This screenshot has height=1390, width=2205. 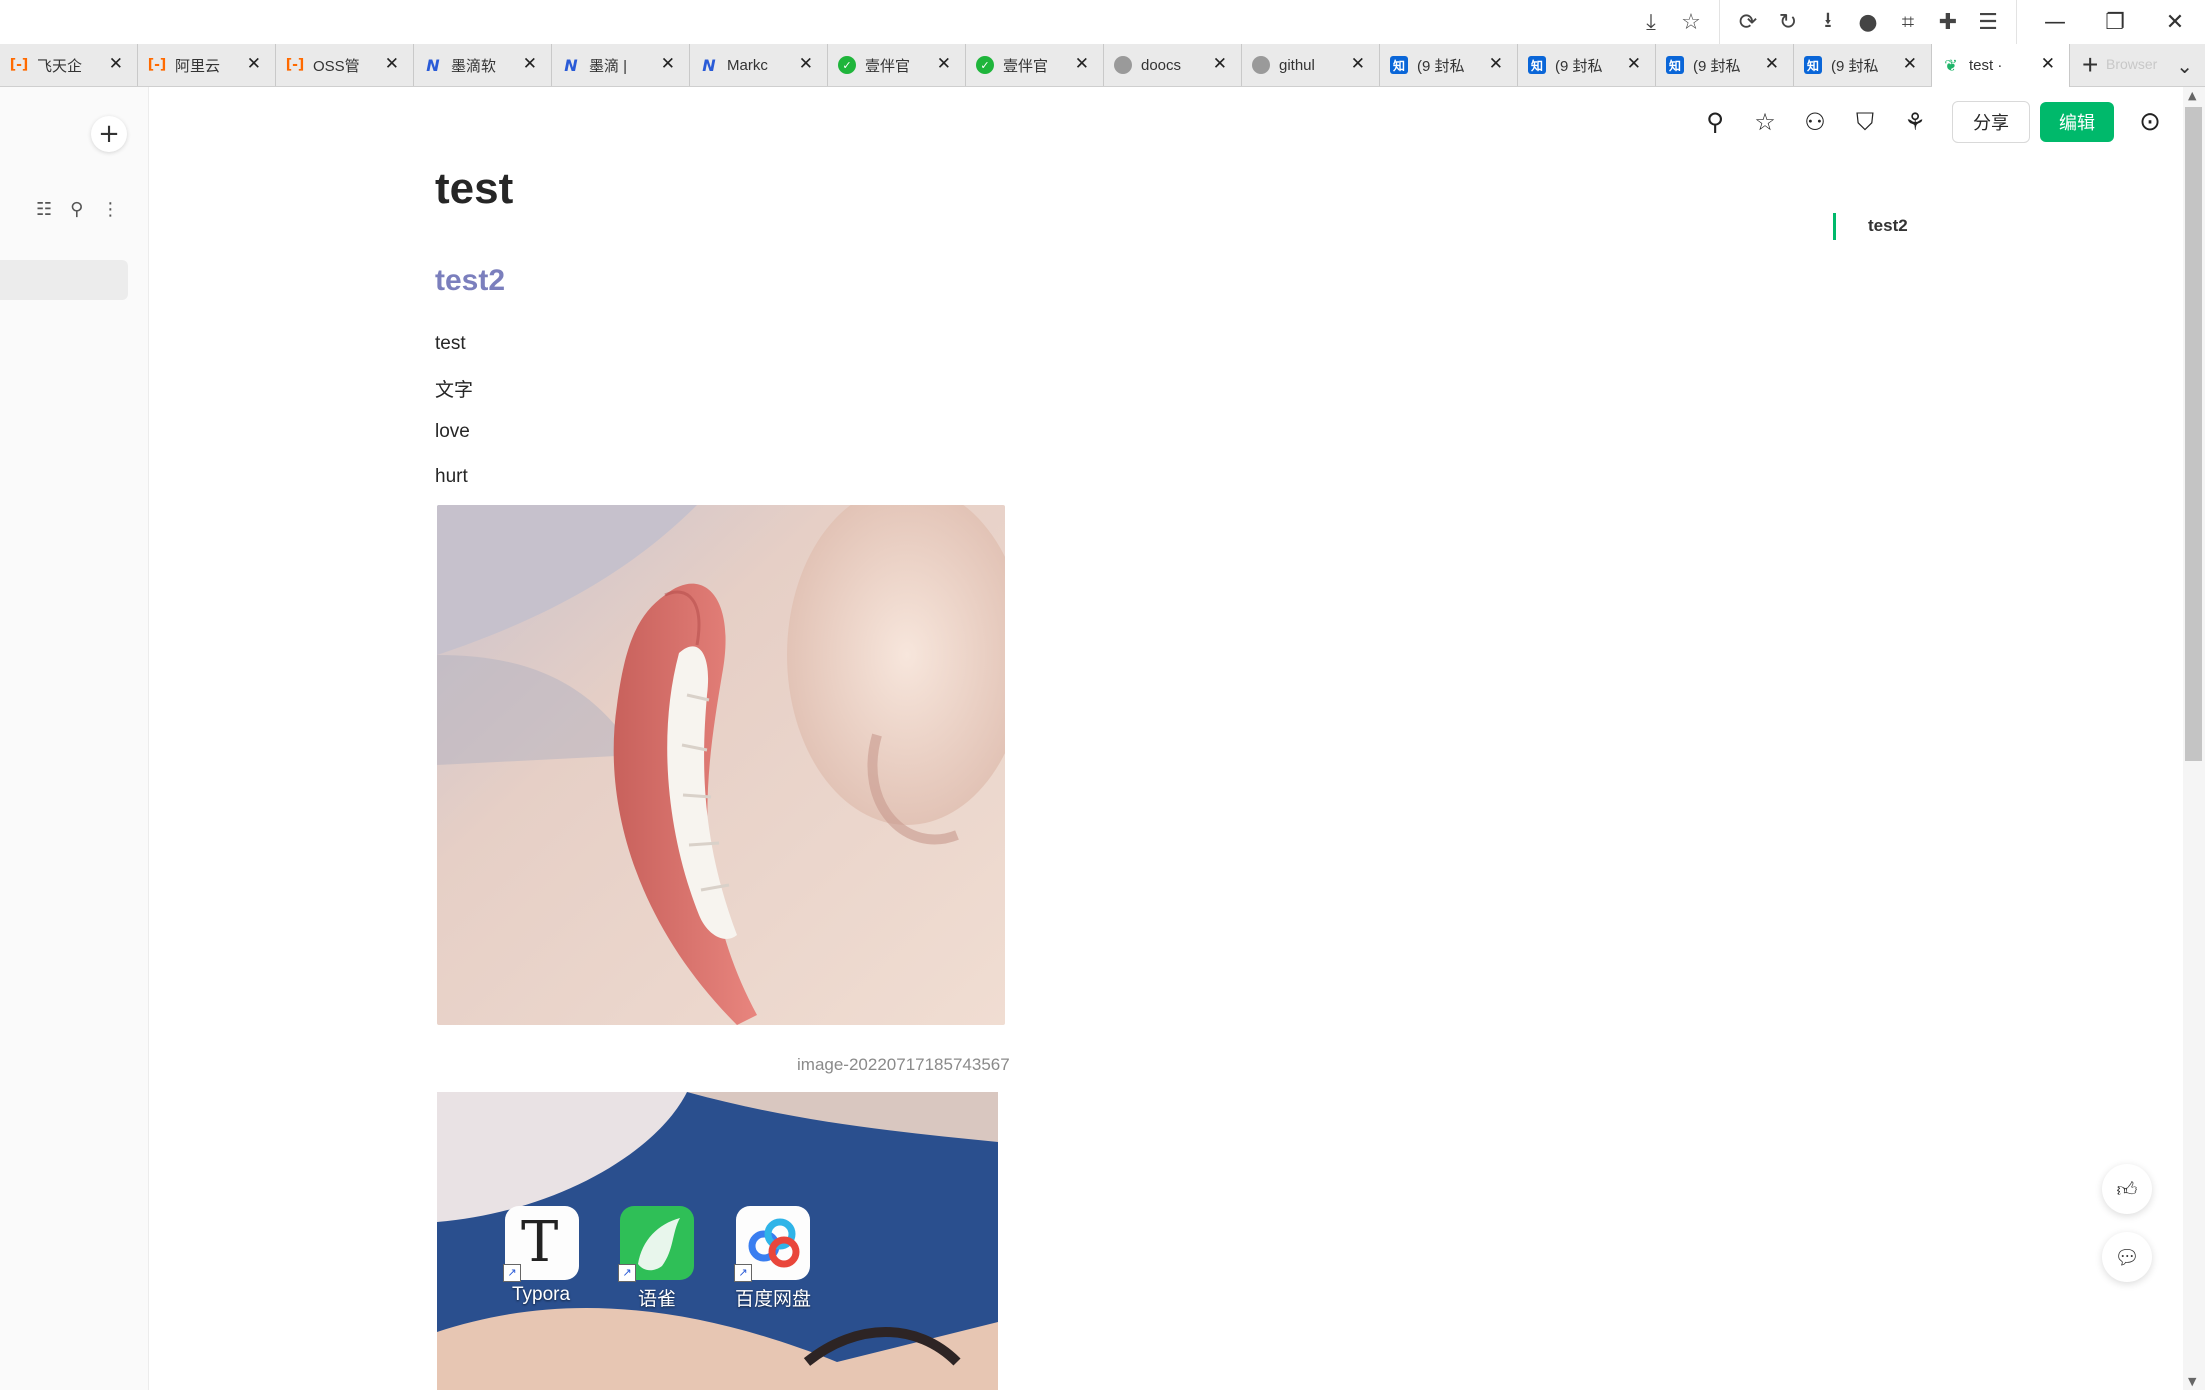 I want to click on scroll-down-icon: ▼, so click(x=2192, y=1381).